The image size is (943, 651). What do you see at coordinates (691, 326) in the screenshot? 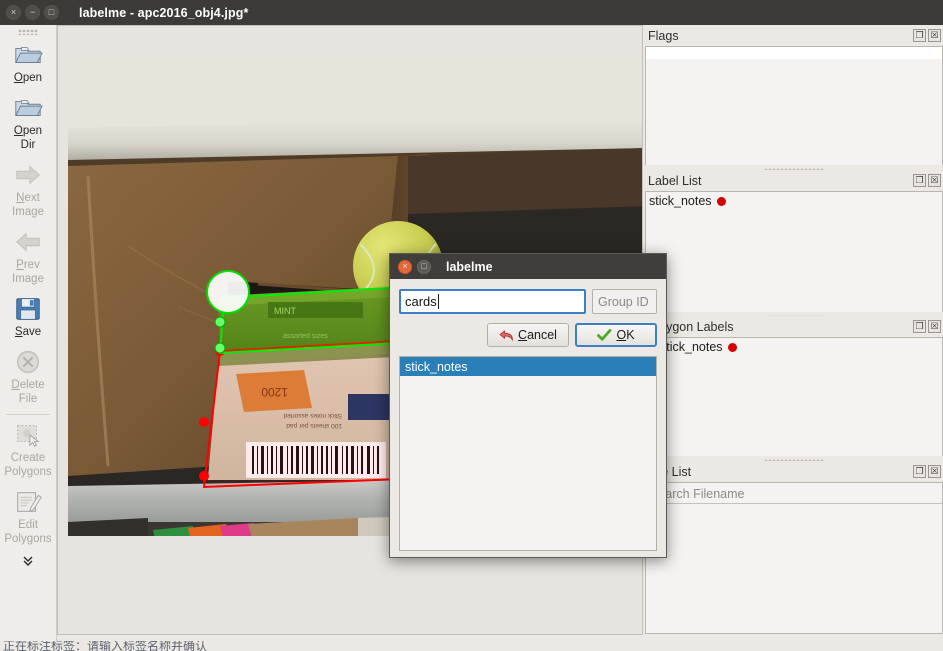
I see `dock-polygon-labels-title: Polygon Labels` at bounding box center [691, 326].